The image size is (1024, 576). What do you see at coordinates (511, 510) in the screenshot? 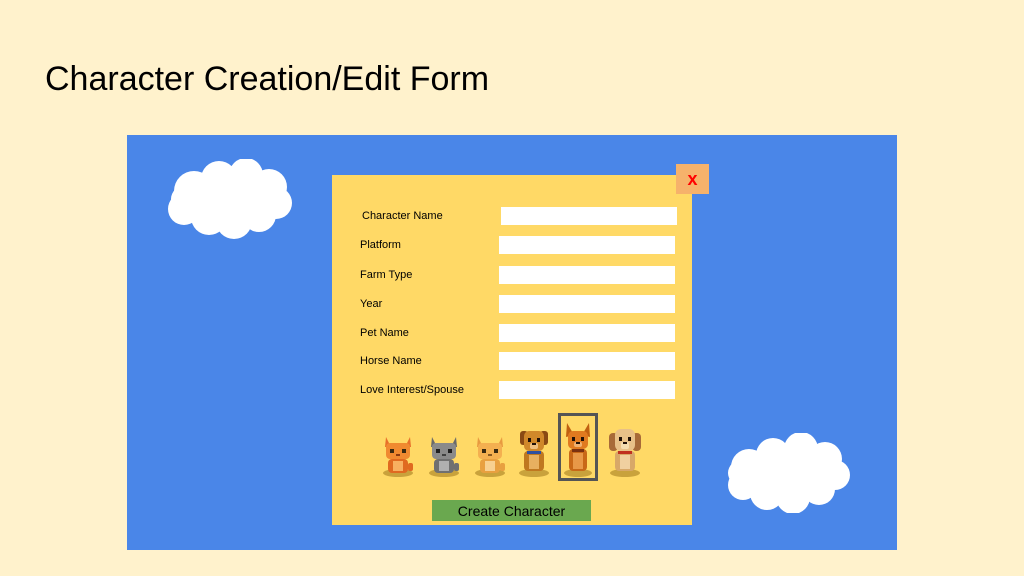
I see `create-character-button: Create Character` at bounding box center [511, 510].